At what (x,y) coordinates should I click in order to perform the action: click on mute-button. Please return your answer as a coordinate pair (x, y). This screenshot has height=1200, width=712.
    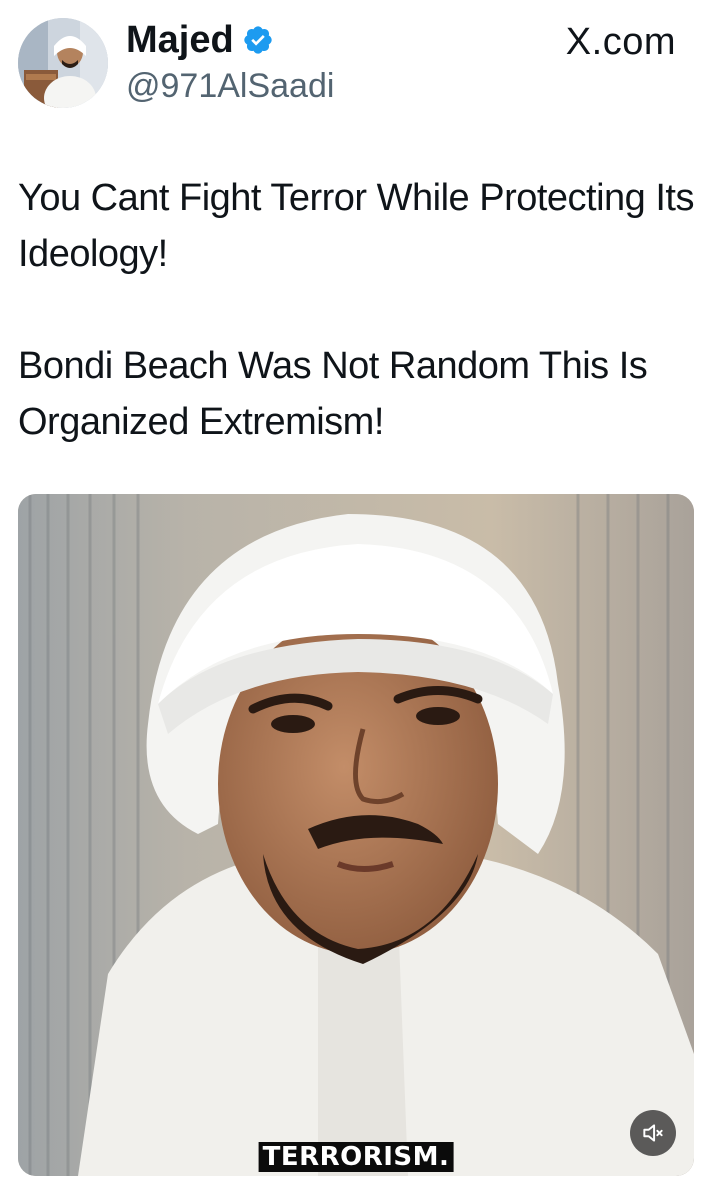
    Looking at the image, I should click on (653, 1133).